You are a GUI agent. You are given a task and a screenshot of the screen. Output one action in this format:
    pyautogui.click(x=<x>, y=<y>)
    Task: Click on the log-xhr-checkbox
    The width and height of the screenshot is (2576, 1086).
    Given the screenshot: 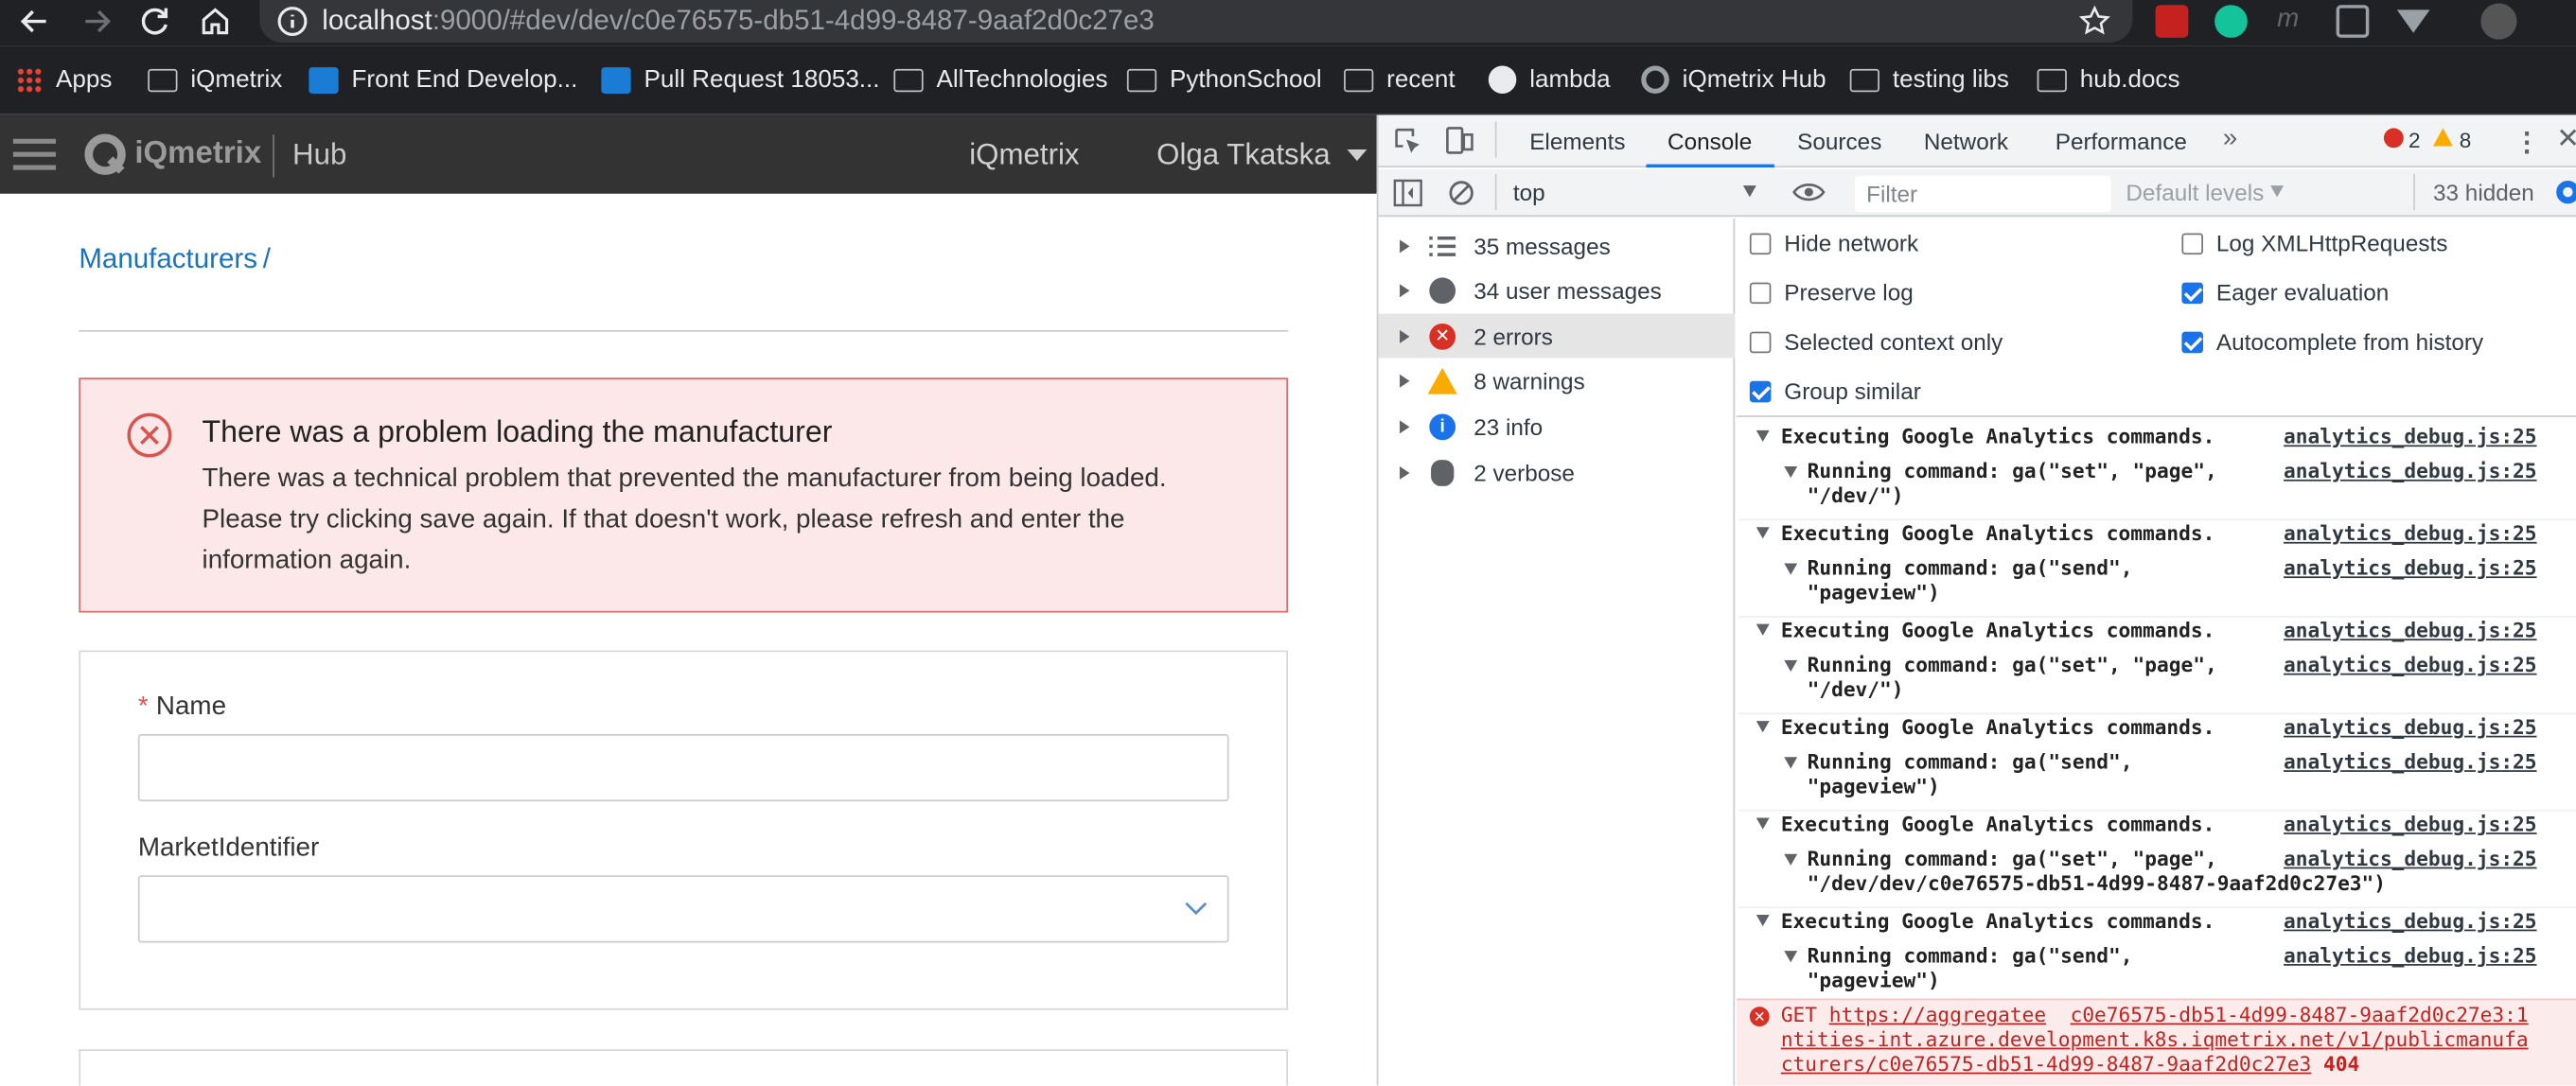 What is the action you would take?
    pyautogui.click(x=2192, y=244)
    